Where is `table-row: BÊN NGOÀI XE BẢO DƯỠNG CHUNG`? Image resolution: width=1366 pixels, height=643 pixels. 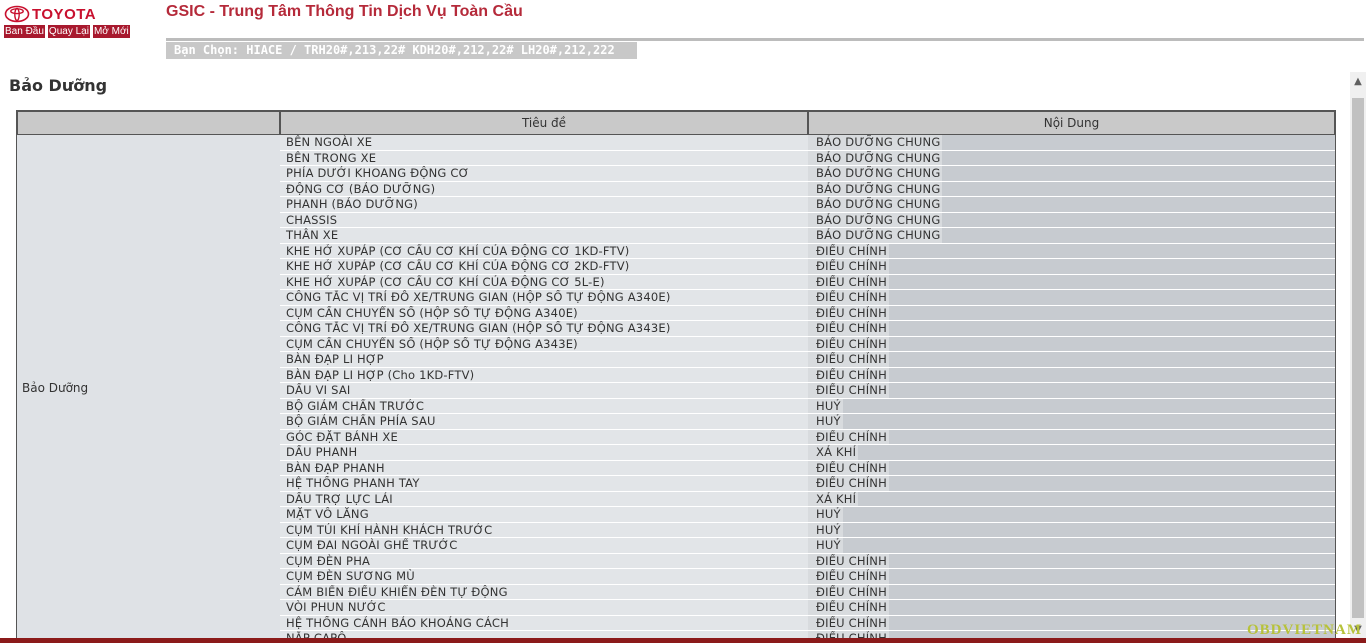
table-row: BÊN NGOÀI XE BẢO DƯỠNG CHUNG is located at coordinates (807, 143).